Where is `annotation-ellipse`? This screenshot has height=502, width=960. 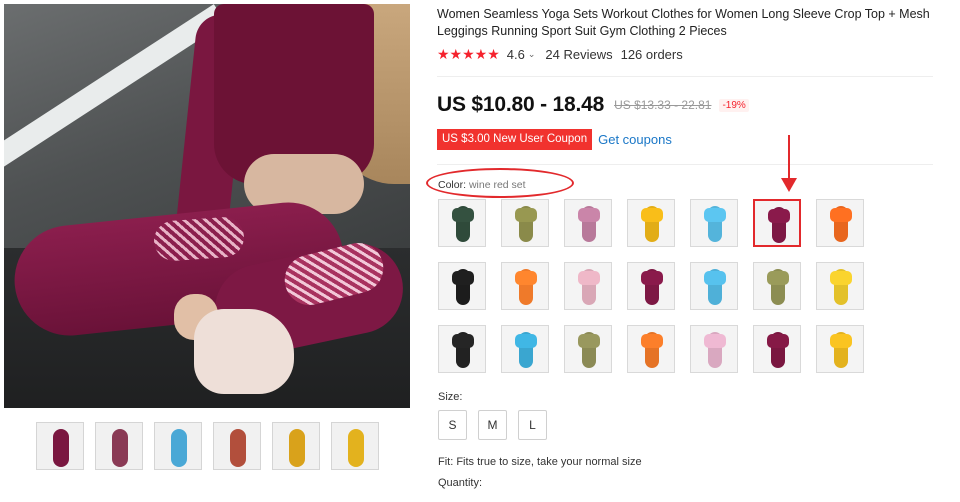 annotation-ellipse is located at coordinates (500, 183).